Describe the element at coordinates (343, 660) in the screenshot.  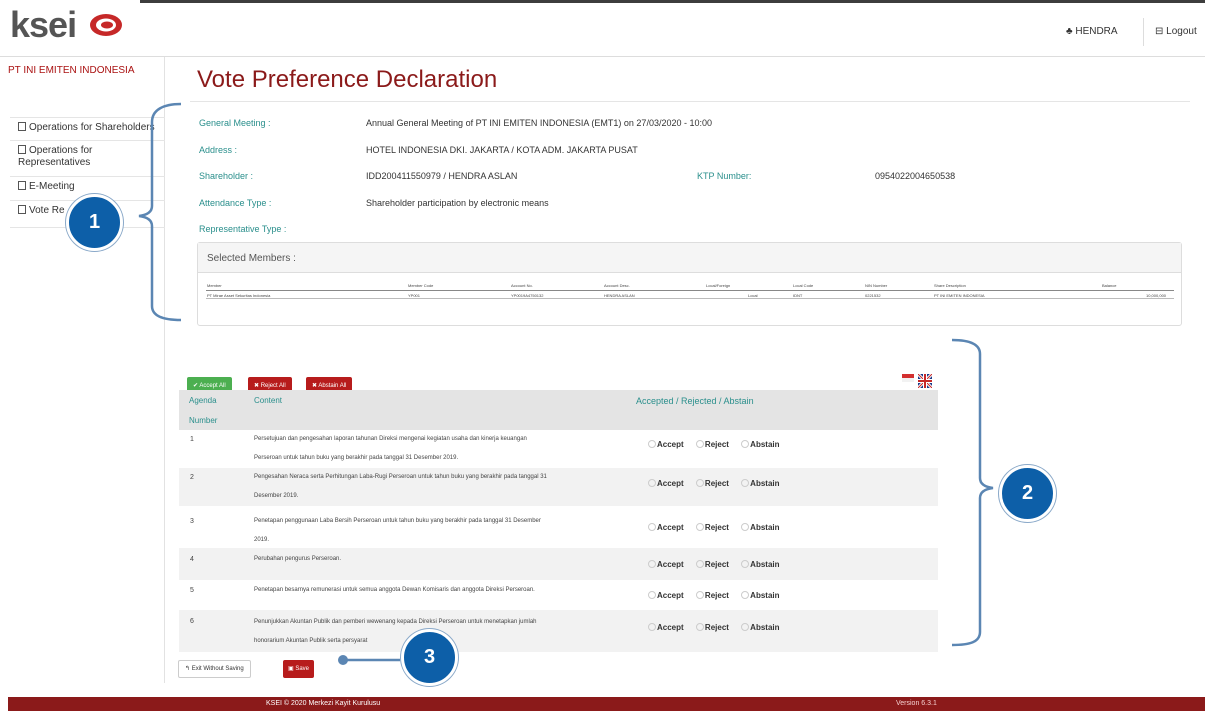
I see `callout-3-pointer-dot` at that location.